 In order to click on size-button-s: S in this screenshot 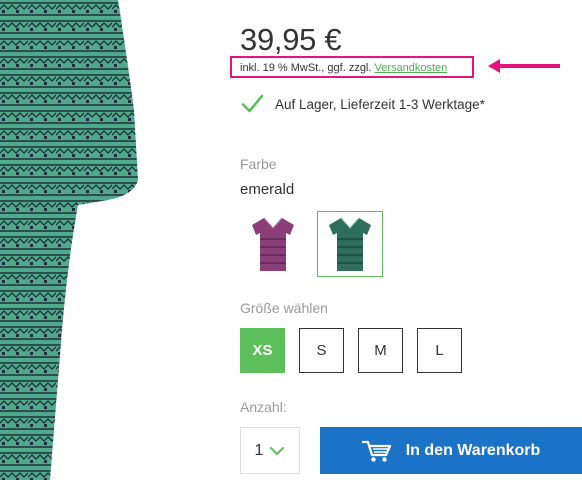, I will do `click(321, 350)`.